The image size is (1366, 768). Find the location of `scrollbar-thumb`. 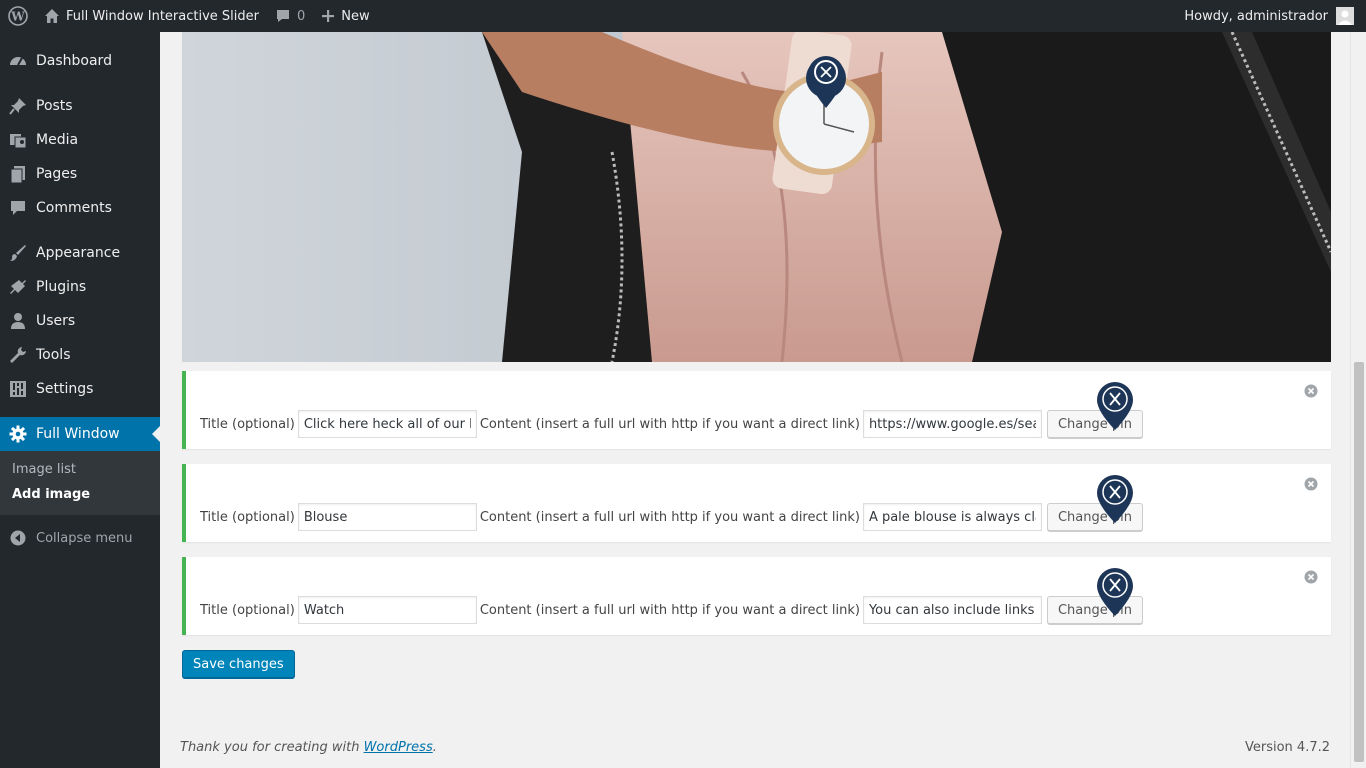

scrollbar-thumb is located at coordinates (1359, 562).